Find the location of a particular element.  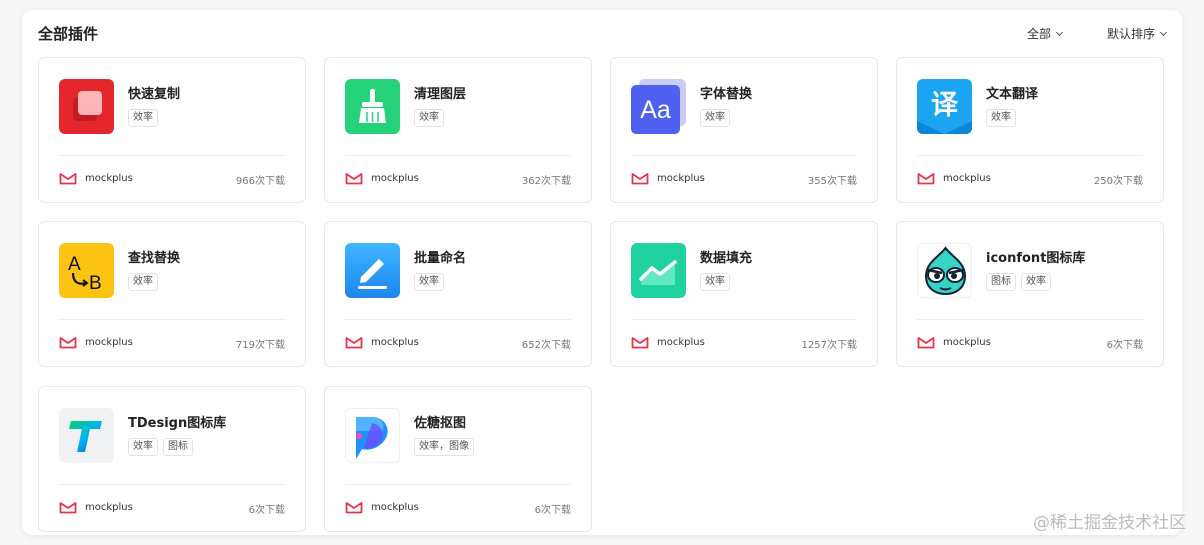

tdesign-icon is located at coordinates (86, 435).